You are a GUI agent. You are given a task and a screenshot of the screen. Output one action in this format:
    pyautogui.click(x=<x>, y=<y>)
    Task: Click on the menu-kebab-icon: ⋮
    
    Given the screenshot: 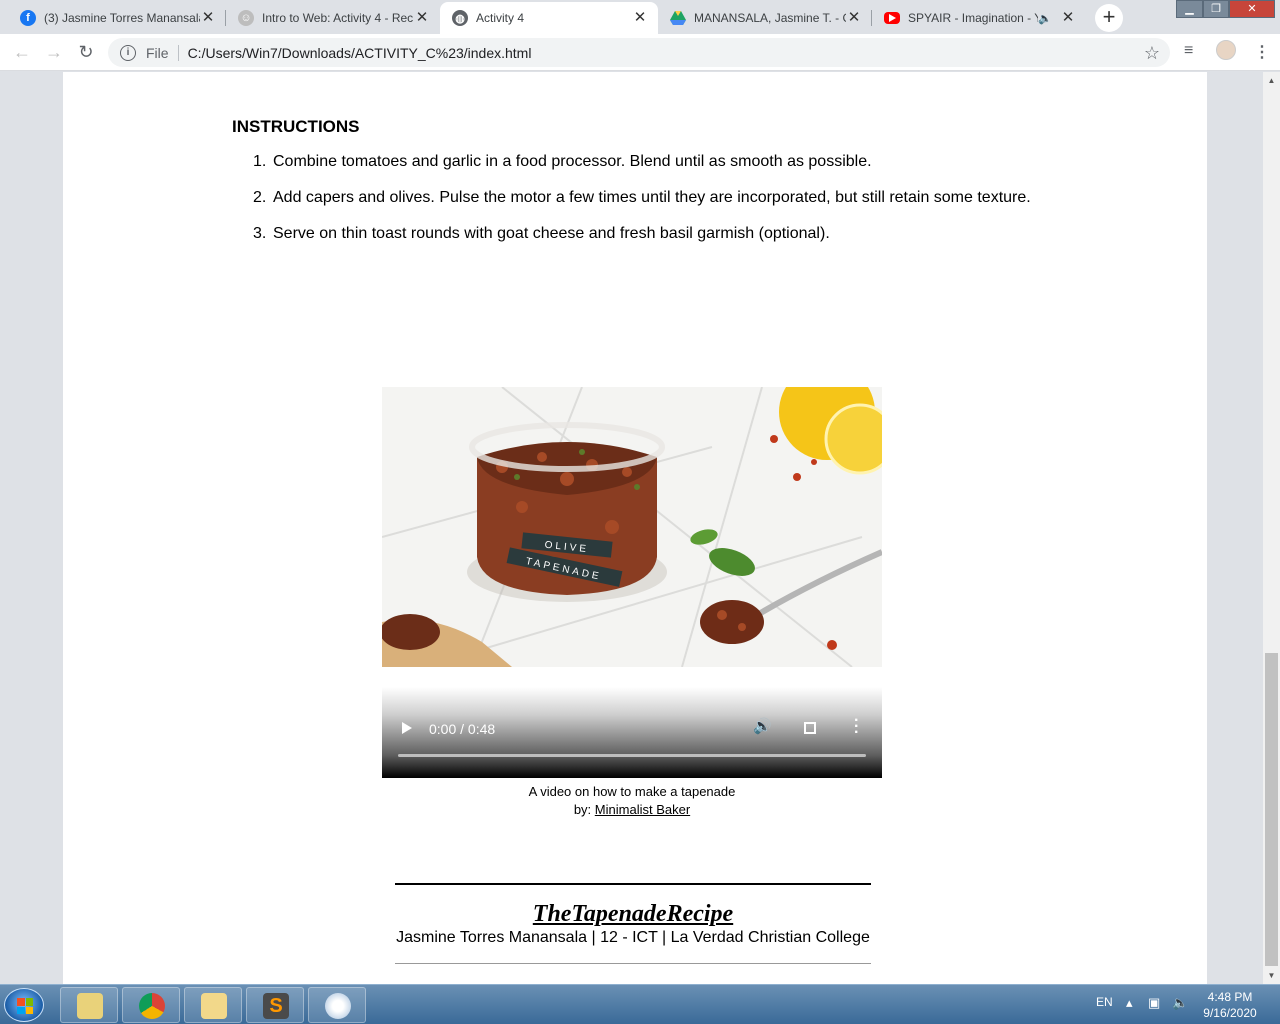 What is the action you would take?
    pyautogui.click(x=1262, y=52)
    